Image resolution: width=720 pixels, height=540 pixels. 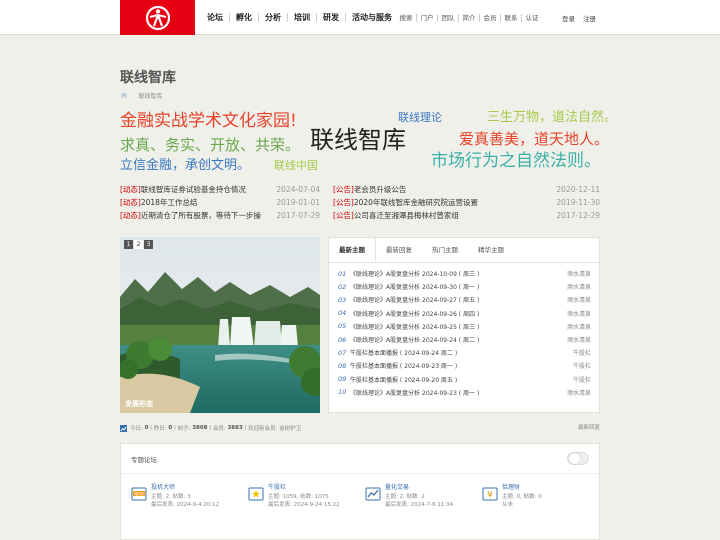 I want to click on waterfall-landscape-image, so click(x=220, y=325).